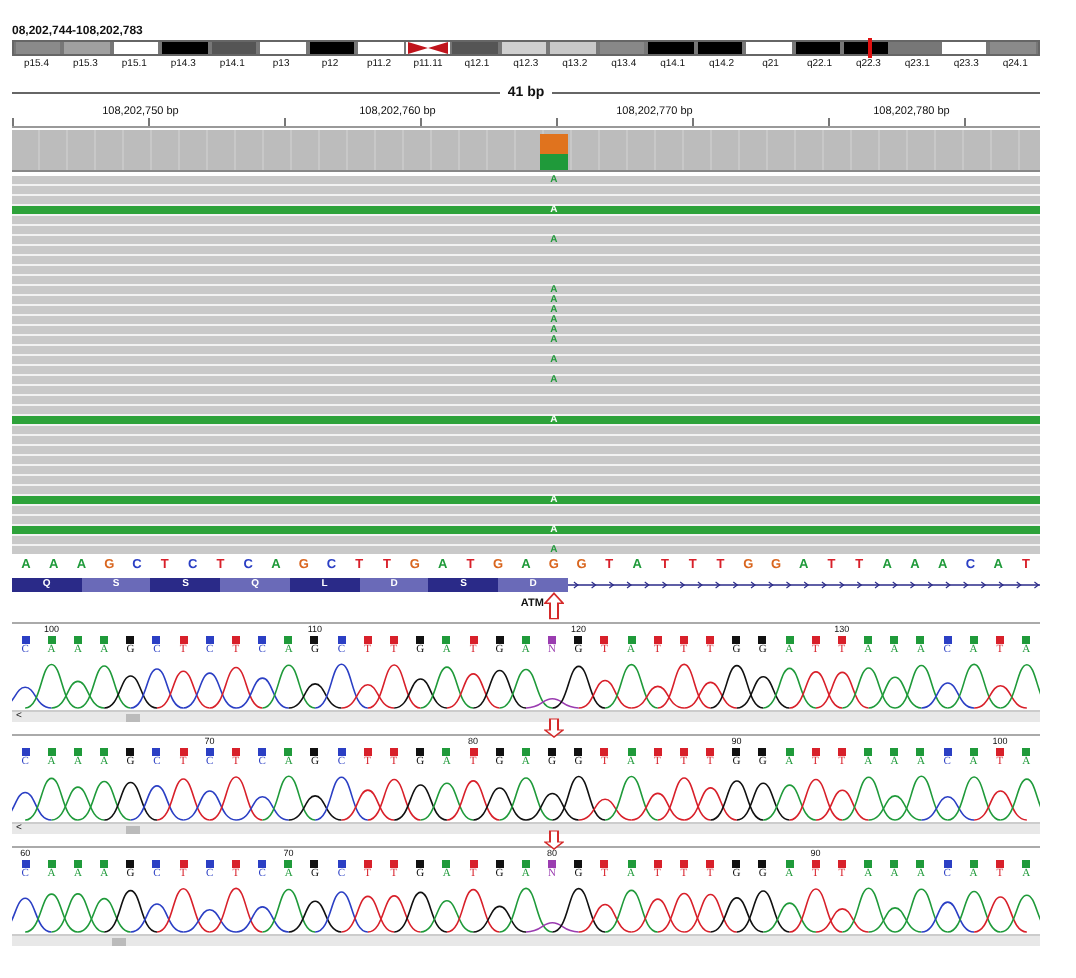  Describe the element at coordinates (553, 606) in the screenshot. I see `up-arrow-icon` at that location.